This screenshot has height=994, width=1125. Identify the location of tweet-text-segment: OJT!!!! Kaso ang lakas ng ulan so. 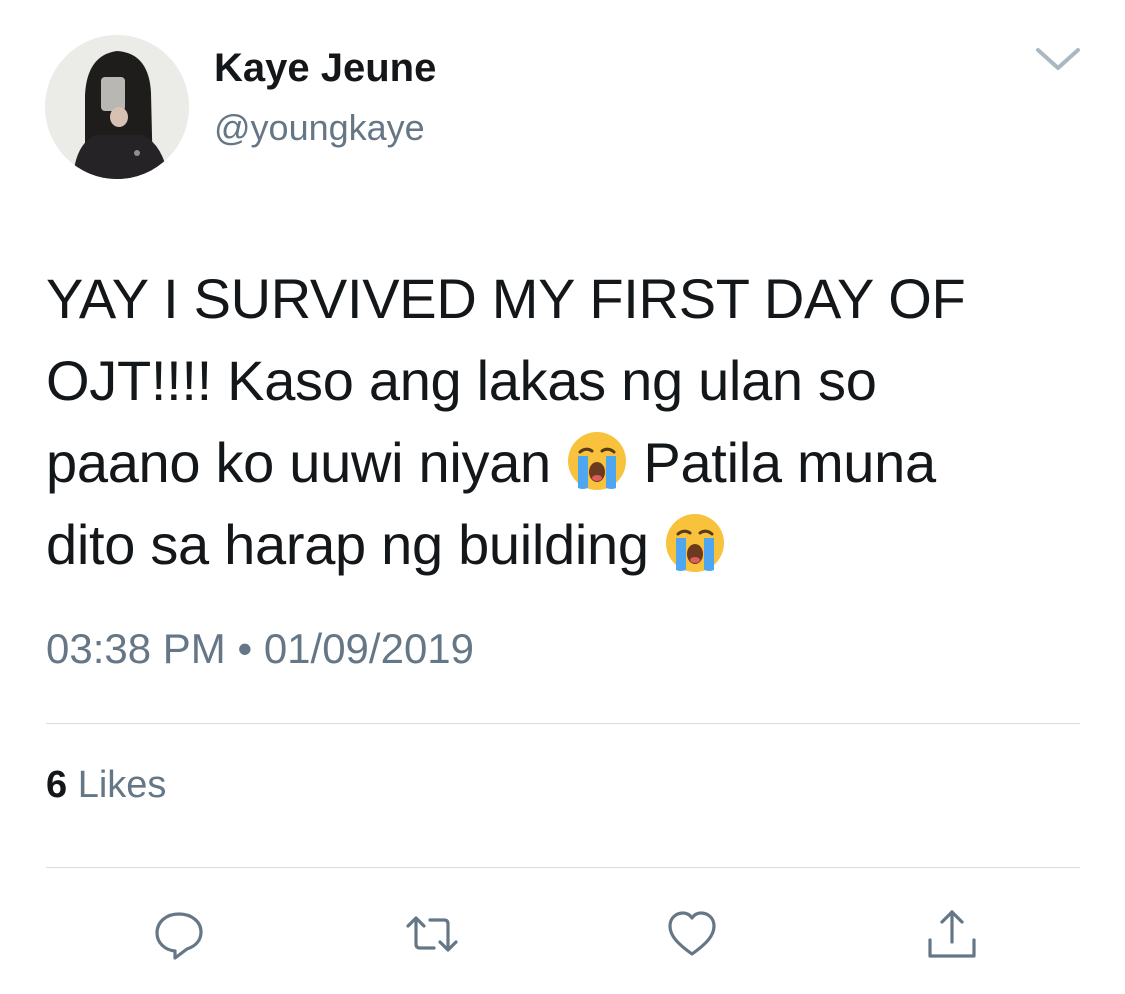
(461, 380).